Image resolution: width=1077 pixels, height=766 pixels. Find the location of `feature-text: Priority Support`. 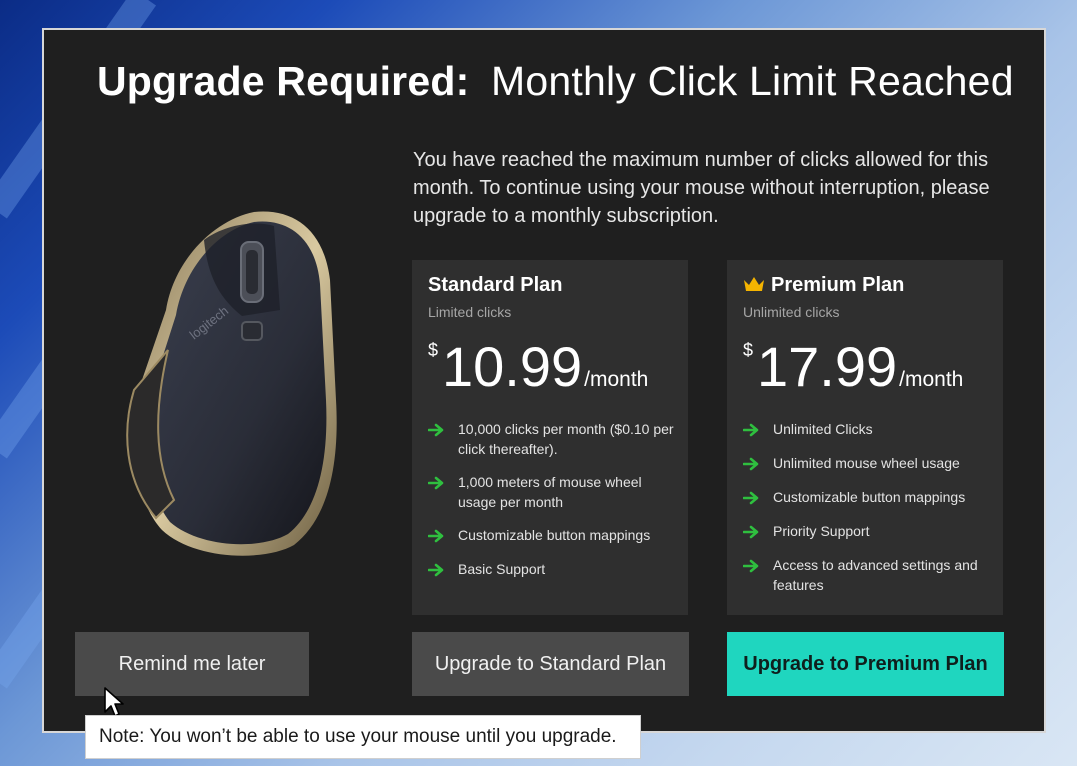

feature-text: Priority Support is located at coordinates (821, 531).